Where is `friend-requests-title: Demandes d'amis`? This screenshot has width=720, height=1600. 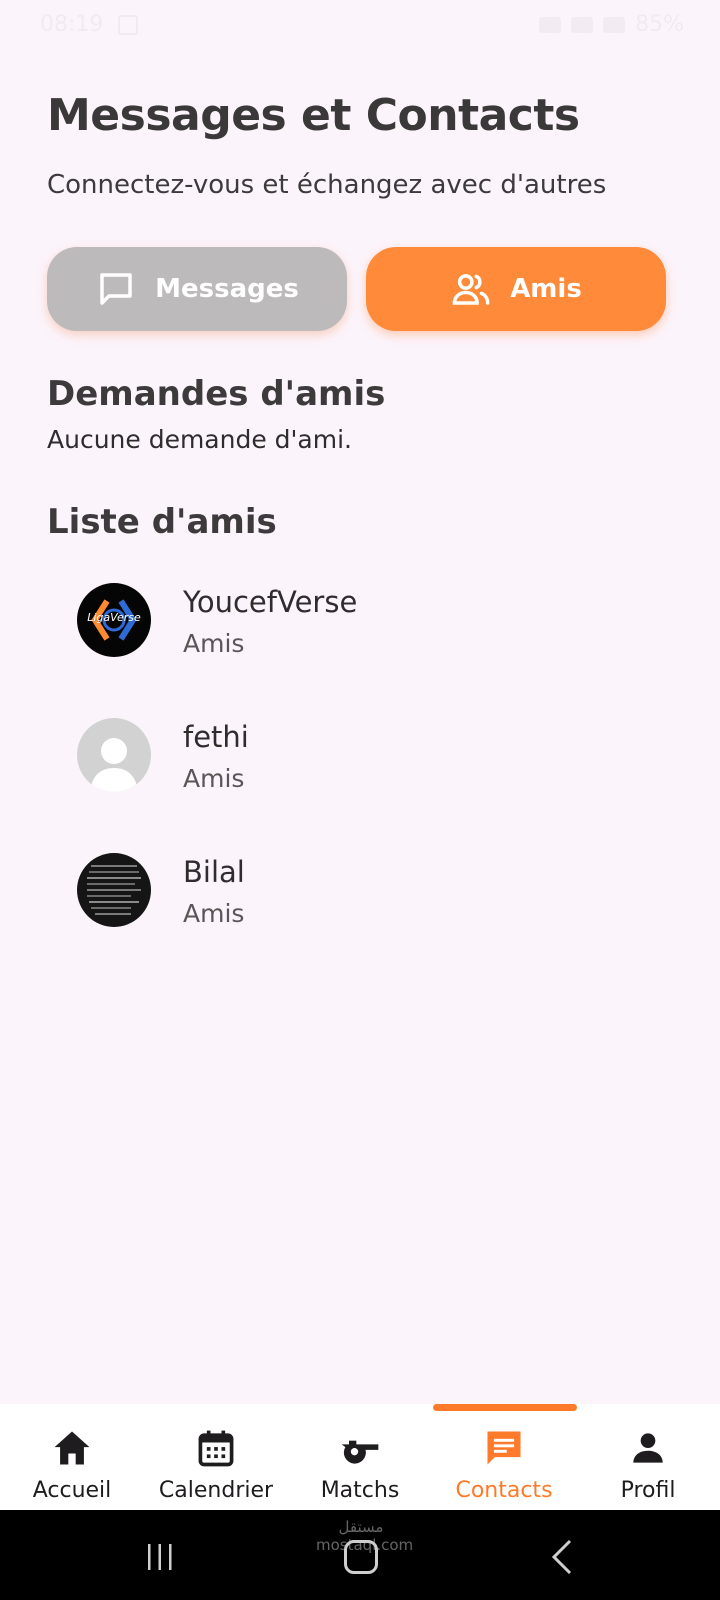
friend-requests-title: Demandes d'amis is located at coordinates (216, 394).